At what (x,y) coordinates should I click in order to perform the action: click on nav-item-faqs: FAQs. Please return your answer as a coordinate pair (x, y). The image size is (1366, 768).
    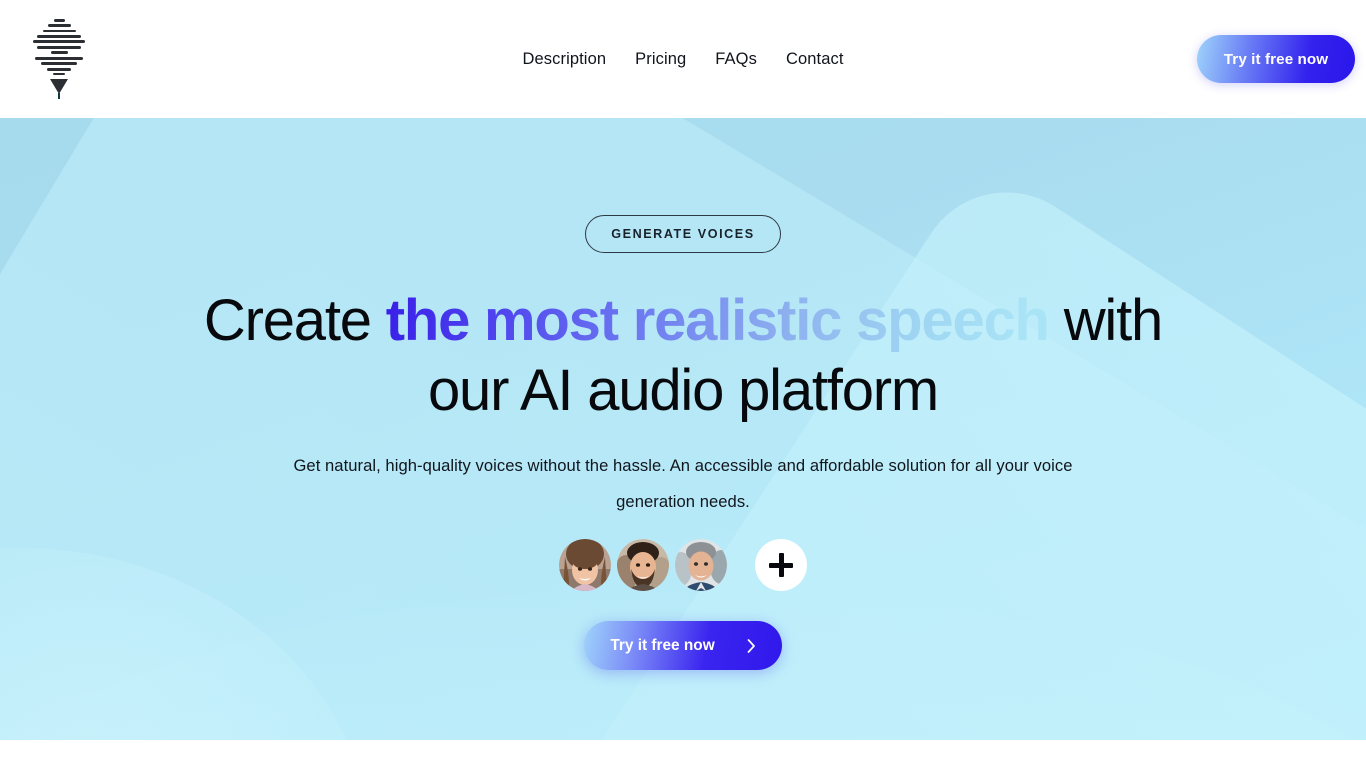
    Looking at the image, I should click on (736, 59).